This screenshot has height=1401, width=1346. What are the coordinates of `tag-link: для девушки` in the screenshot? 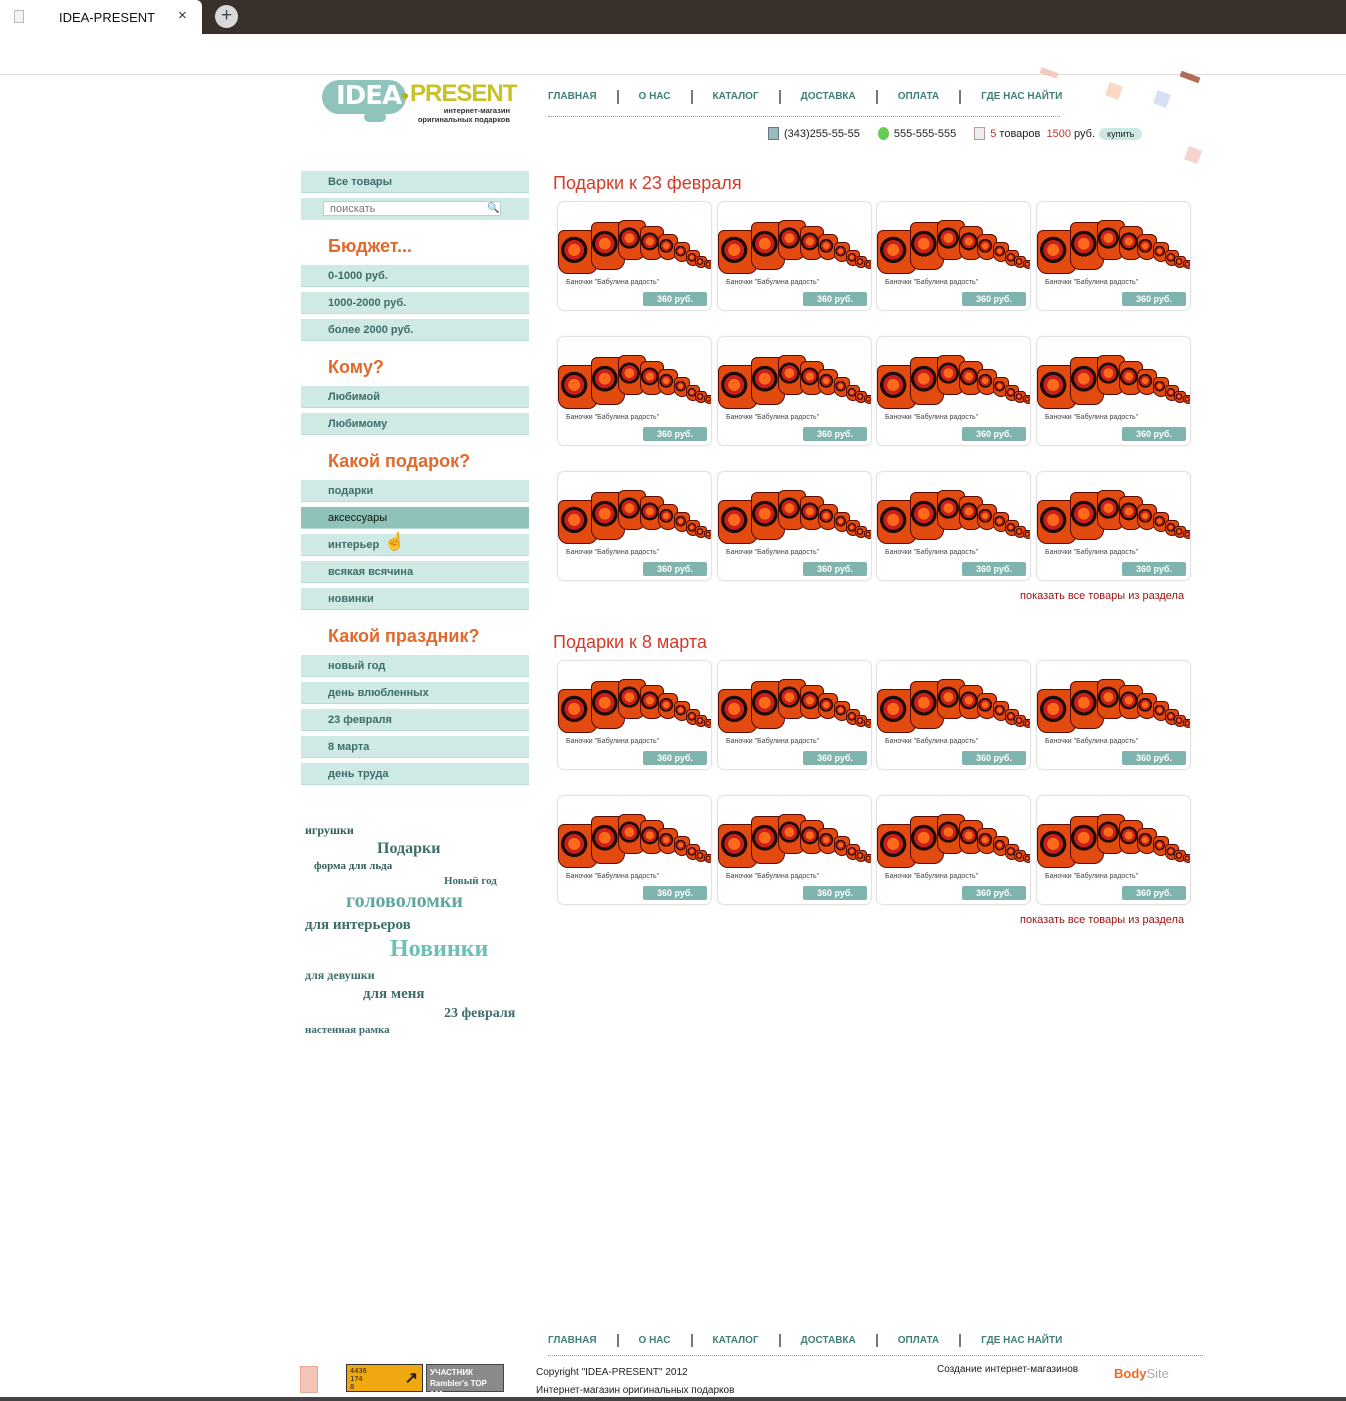 It's located at (340, 975).